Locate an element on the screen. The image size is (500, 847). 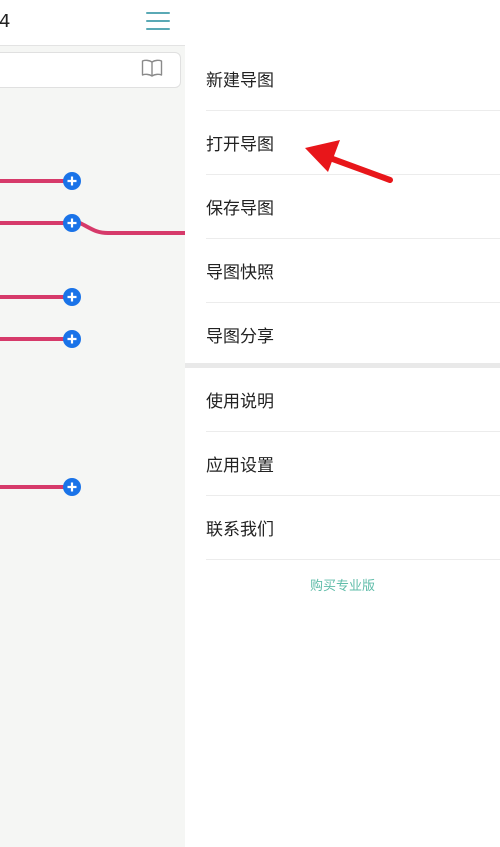
menu-item-app-settings: 应用设置 is located at coordinates (353, 464).